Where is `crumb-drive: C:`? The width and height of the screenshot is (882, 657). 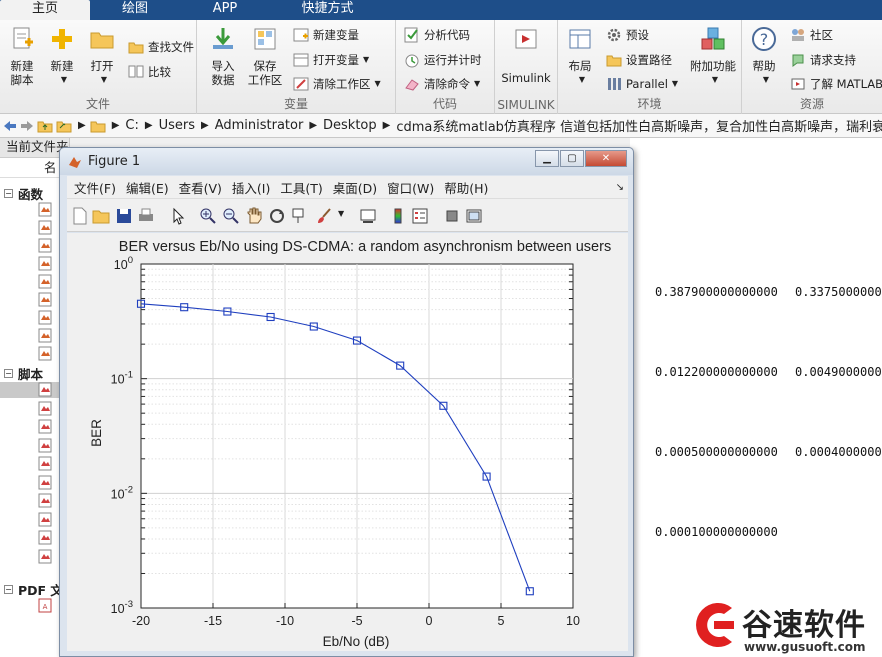
crumb-drive: C: is located at coordinates (131, 125).